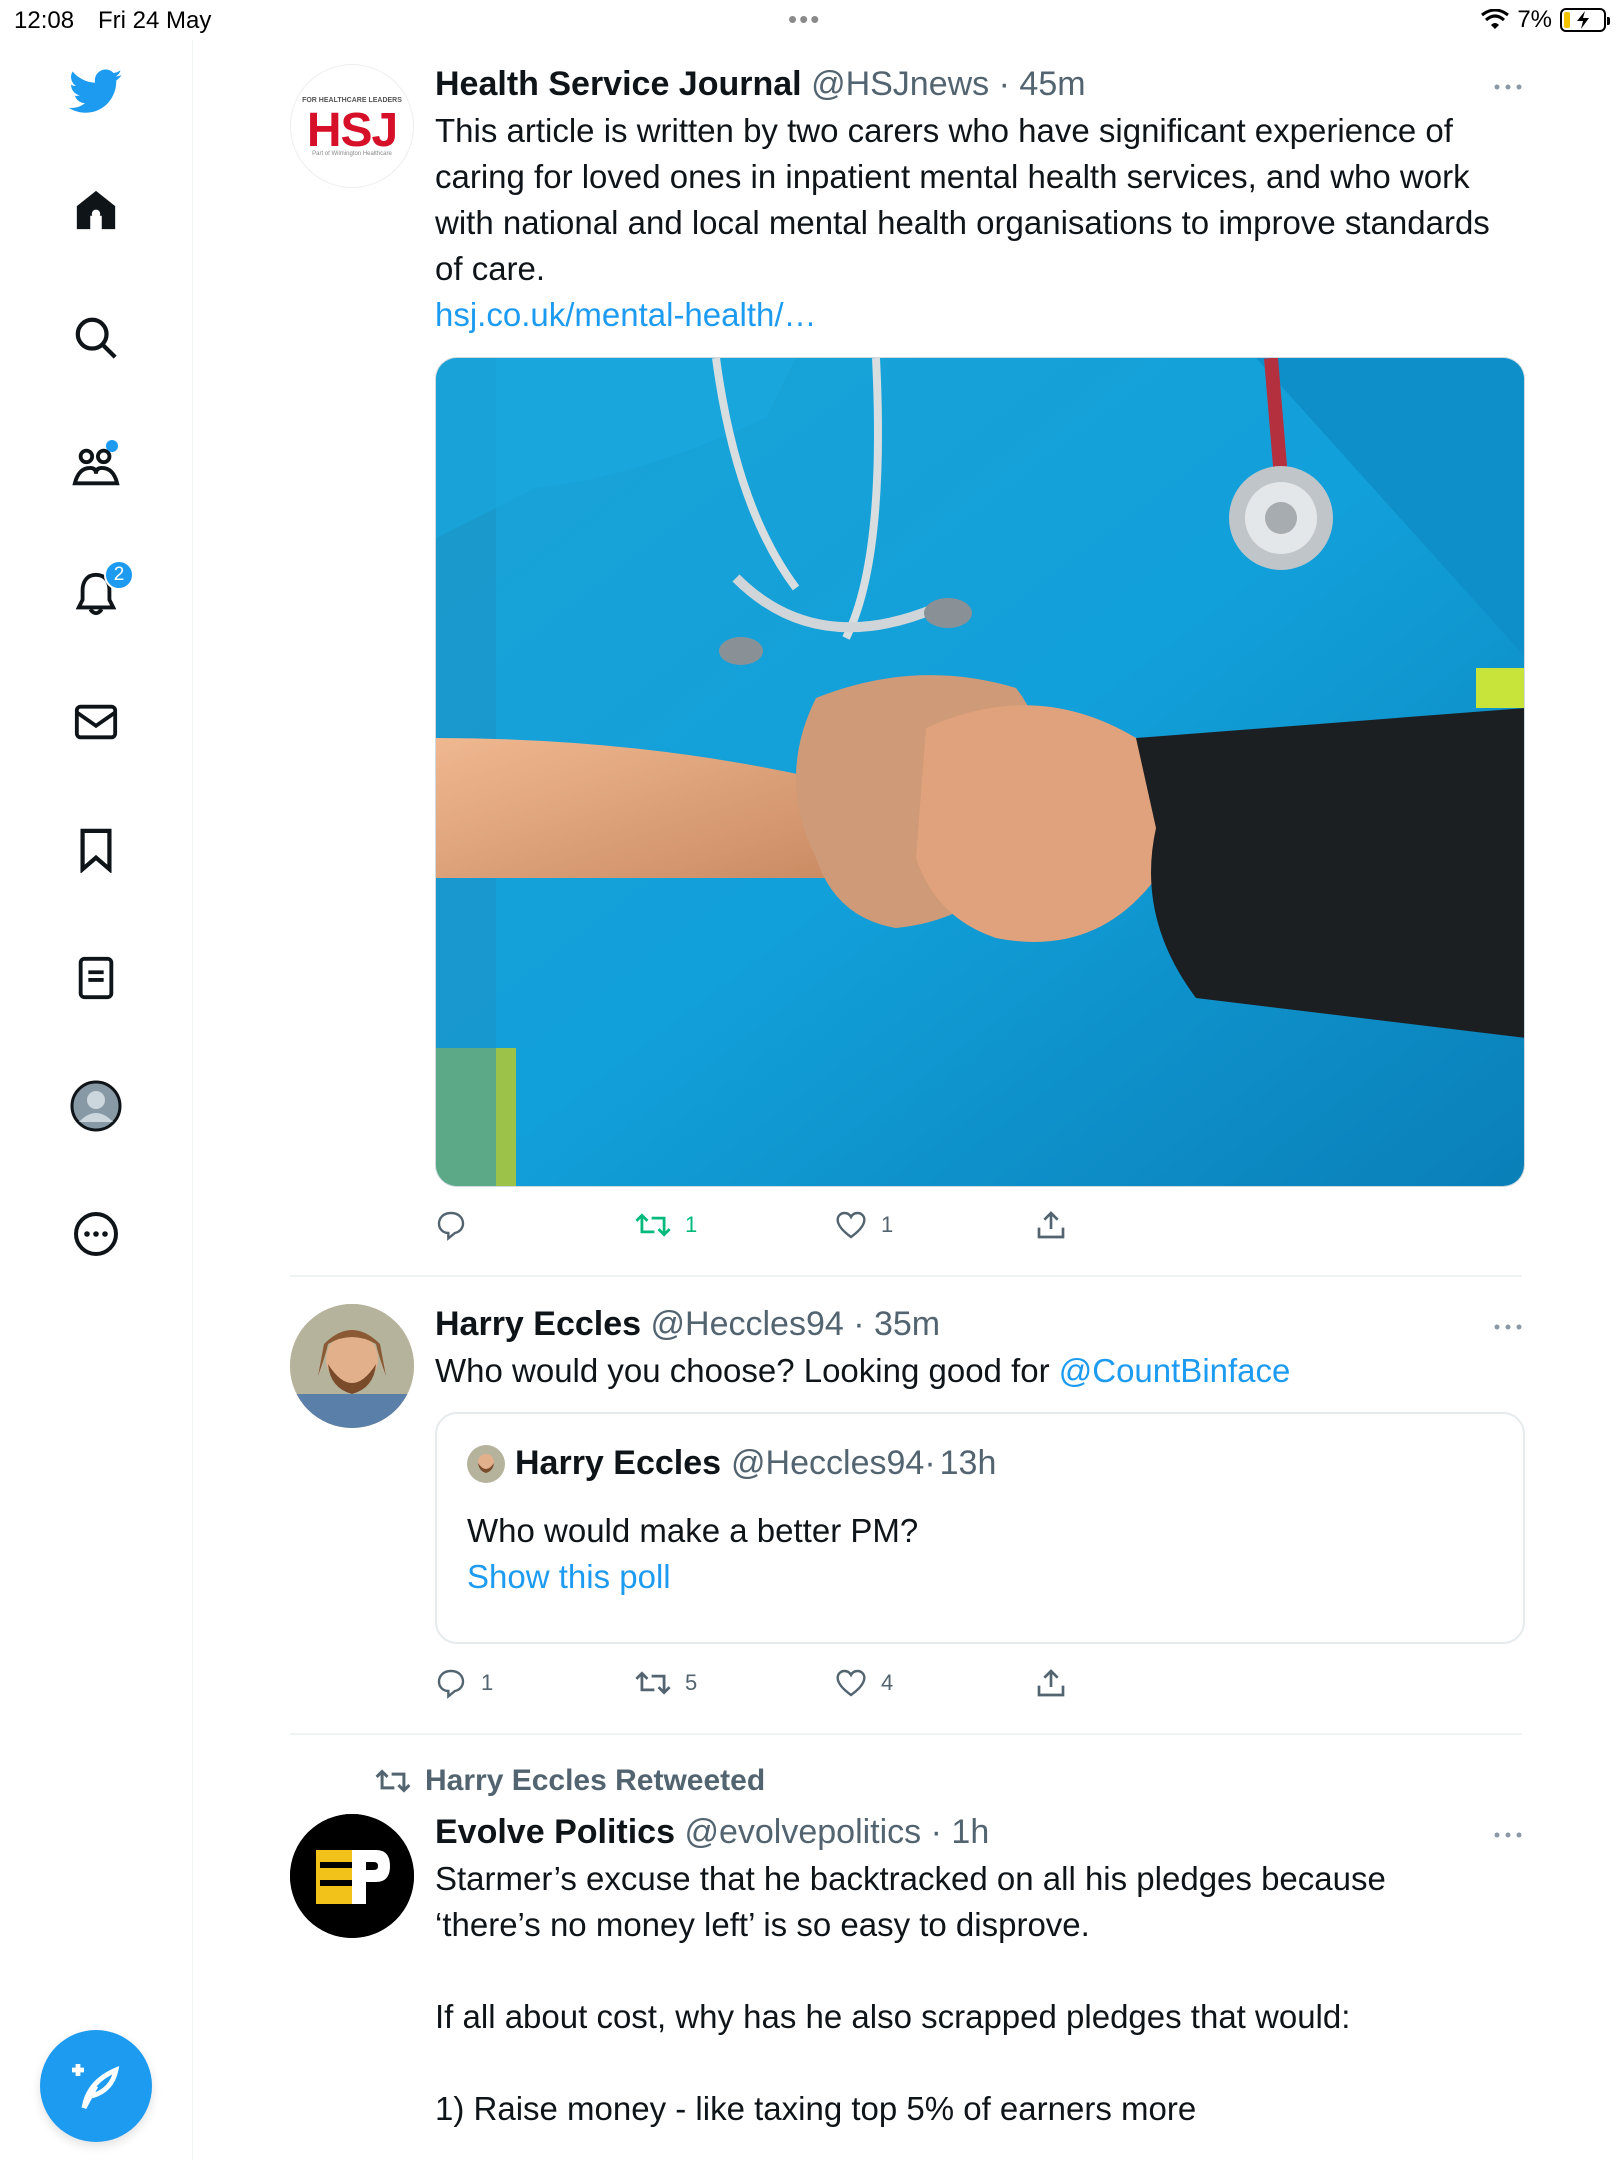 This screenshot has height=2160, width=1620. Describe the element at coordinates (96, 338) in the screenshot. I see `search-icon` at that location.